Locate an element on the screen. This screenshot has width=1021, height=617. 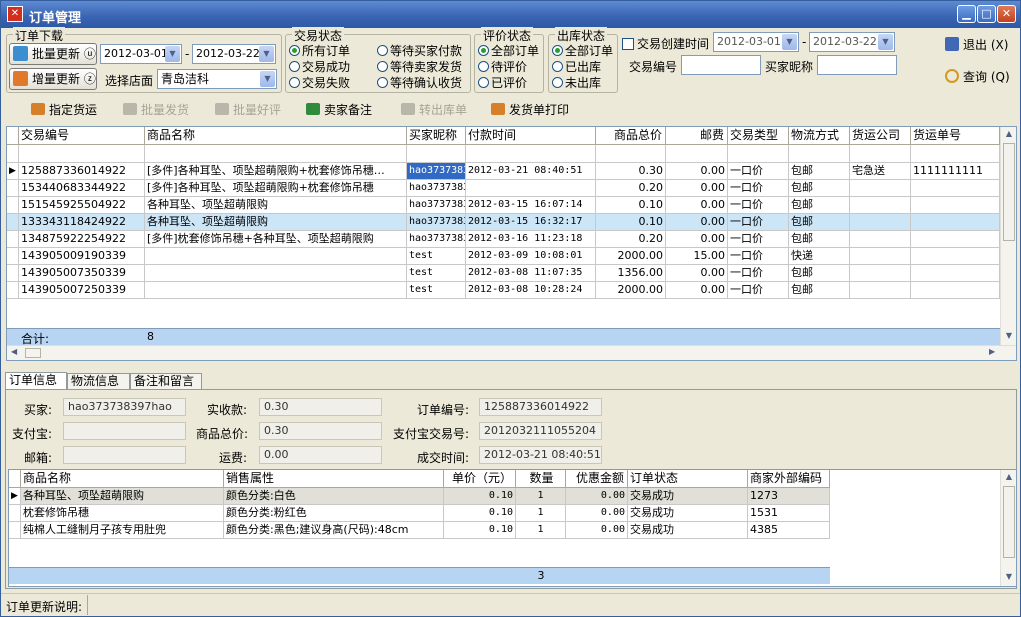
radio-await-payment: 等待买家付款 is located at coordinates (419, 50).